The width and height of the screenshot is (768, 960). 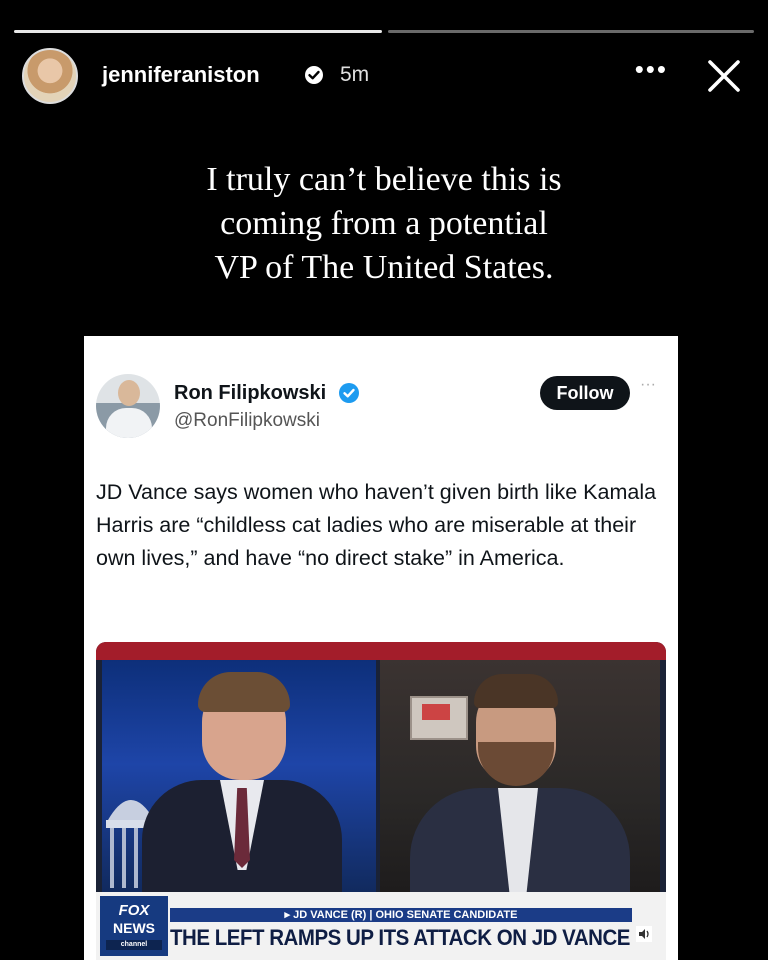 What do you see at coordinates (384, 267) in the screenshot?
I see `caption-line: VP of The United States.` at bounding box center [384, 267].